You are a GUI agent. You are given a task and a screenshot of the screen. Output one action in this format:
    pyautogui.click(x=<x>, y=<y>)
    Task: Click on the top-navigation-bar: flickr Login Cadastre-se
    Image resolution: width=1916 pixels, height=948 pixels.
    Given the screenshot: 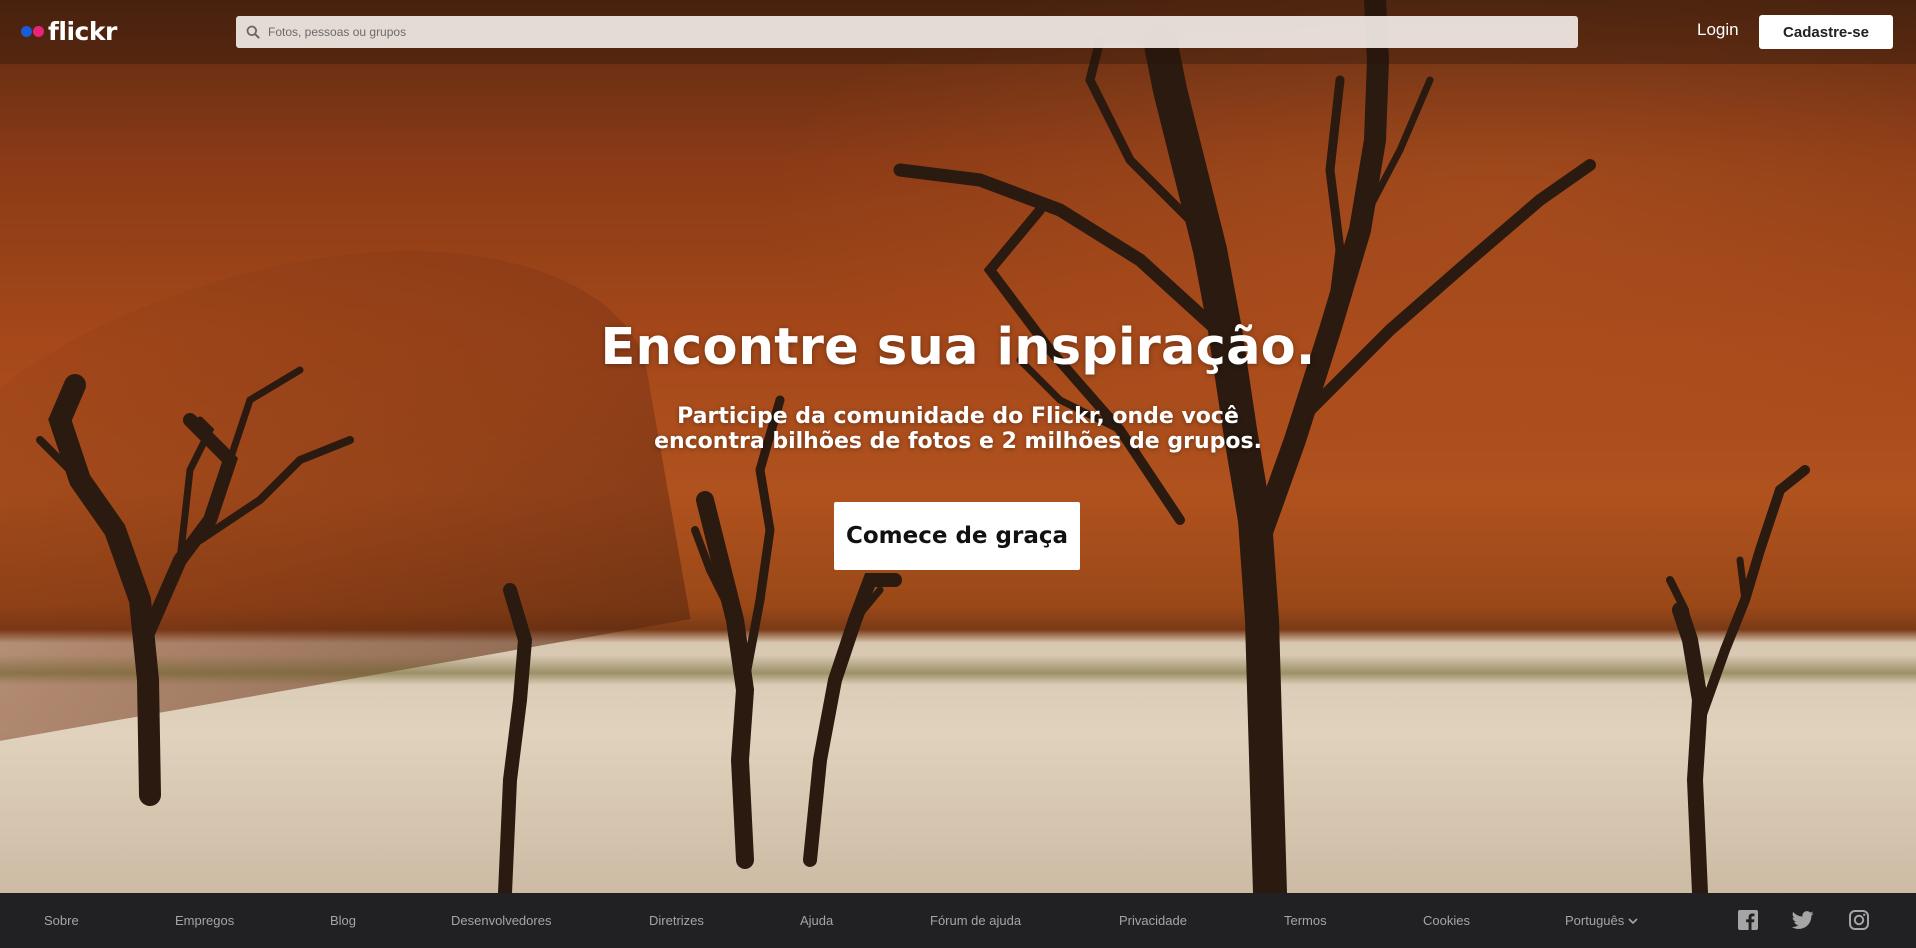 What is the action you would take?
    pyautogui.click(x=958, y=32)
    